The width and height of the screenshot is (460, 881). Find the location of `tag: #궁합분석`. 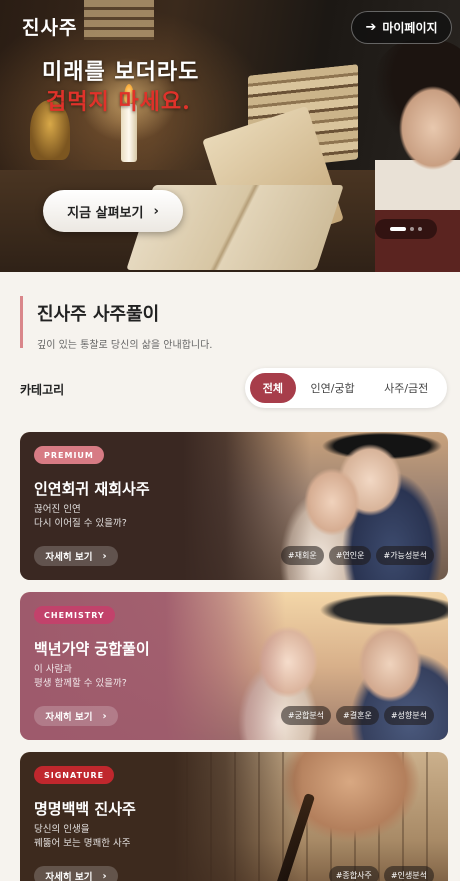

tag: #궁합분석 is located at coordinates (306, 715).